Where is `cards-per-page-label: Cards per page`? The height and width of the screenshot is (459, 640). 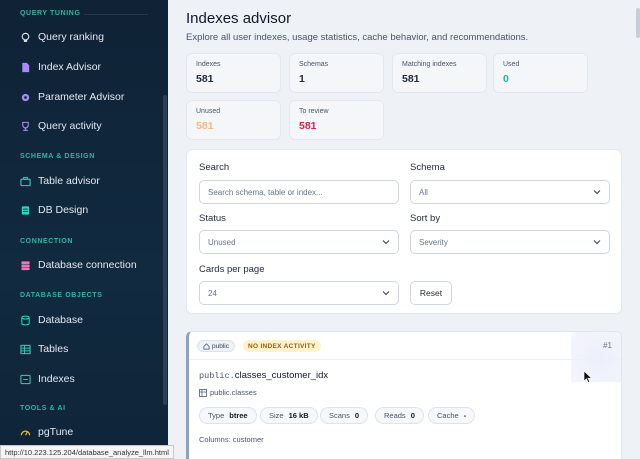
cards-per-page-label: Cards per page is located at coordinates (232, 269).